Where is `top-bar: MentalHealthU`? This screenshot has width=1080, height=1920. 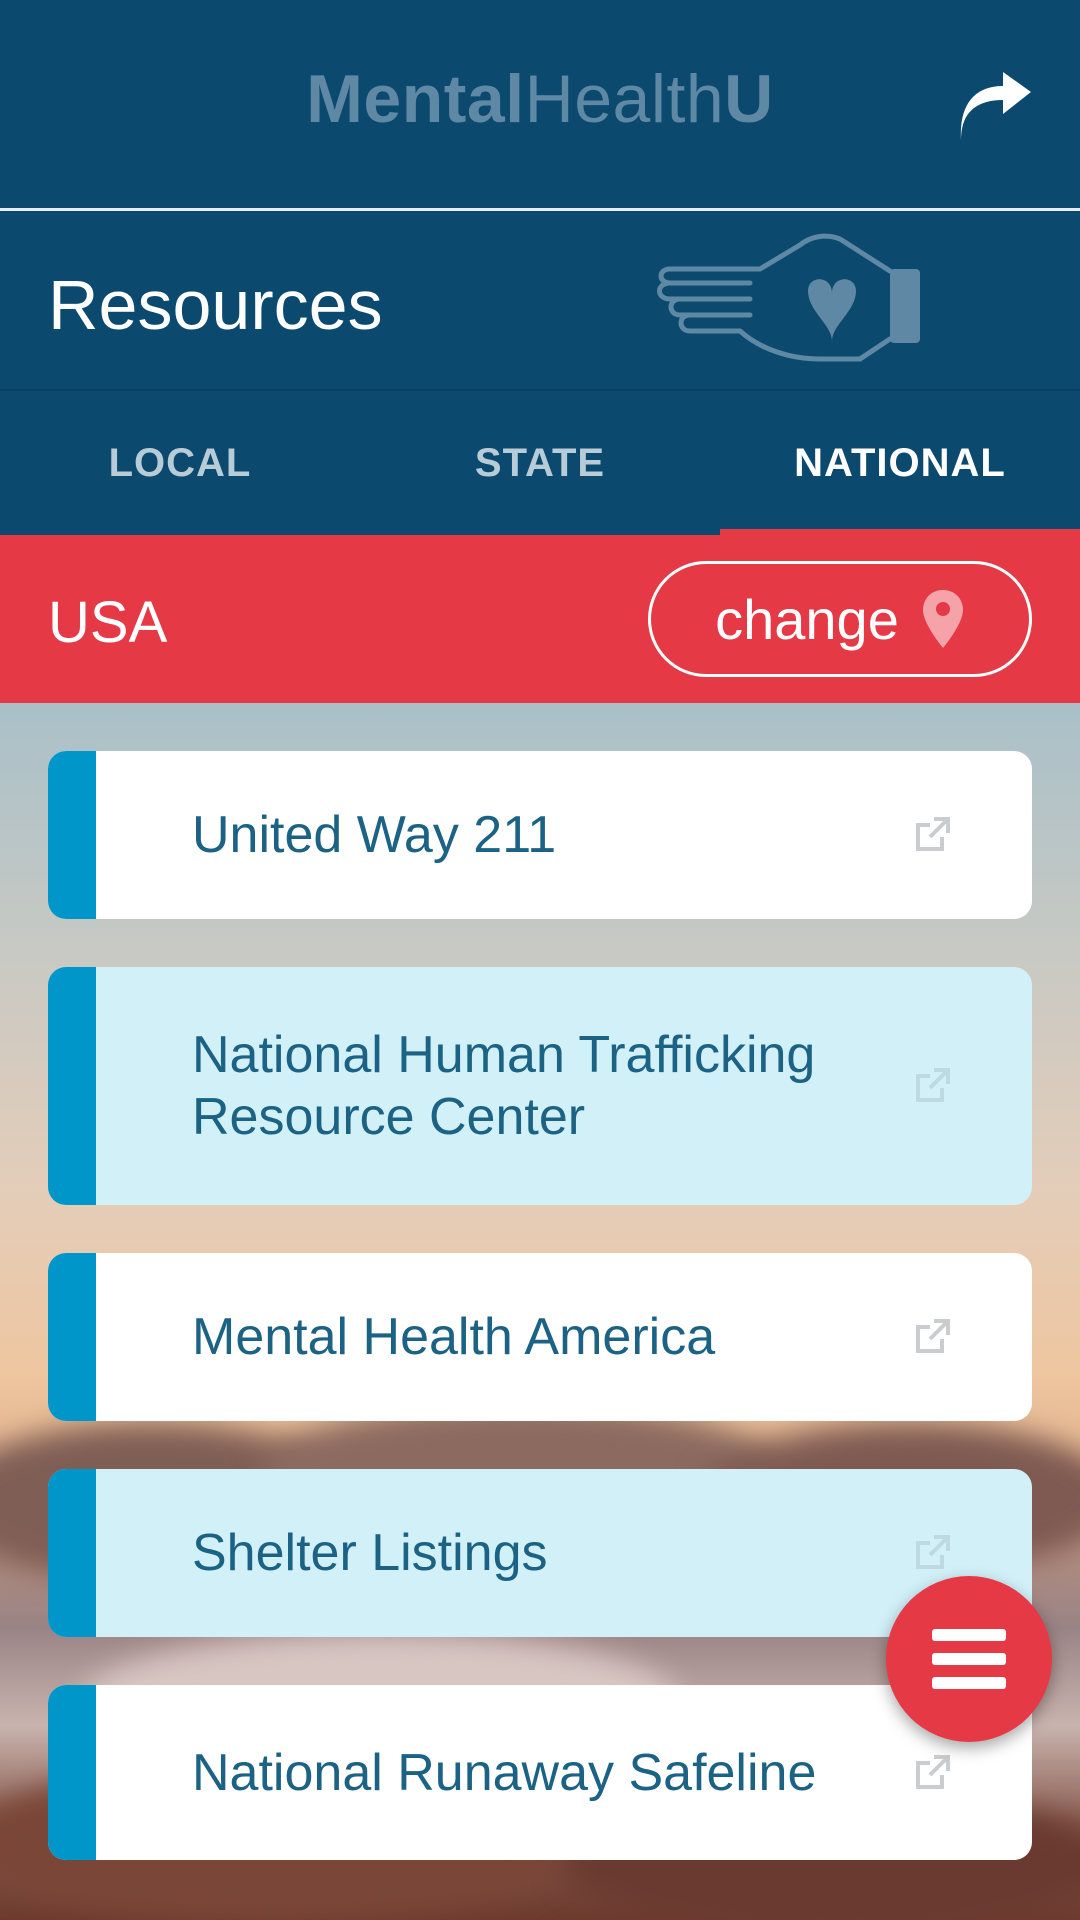
top-bar: MentalHealthU is located at coordinates (540, 104).